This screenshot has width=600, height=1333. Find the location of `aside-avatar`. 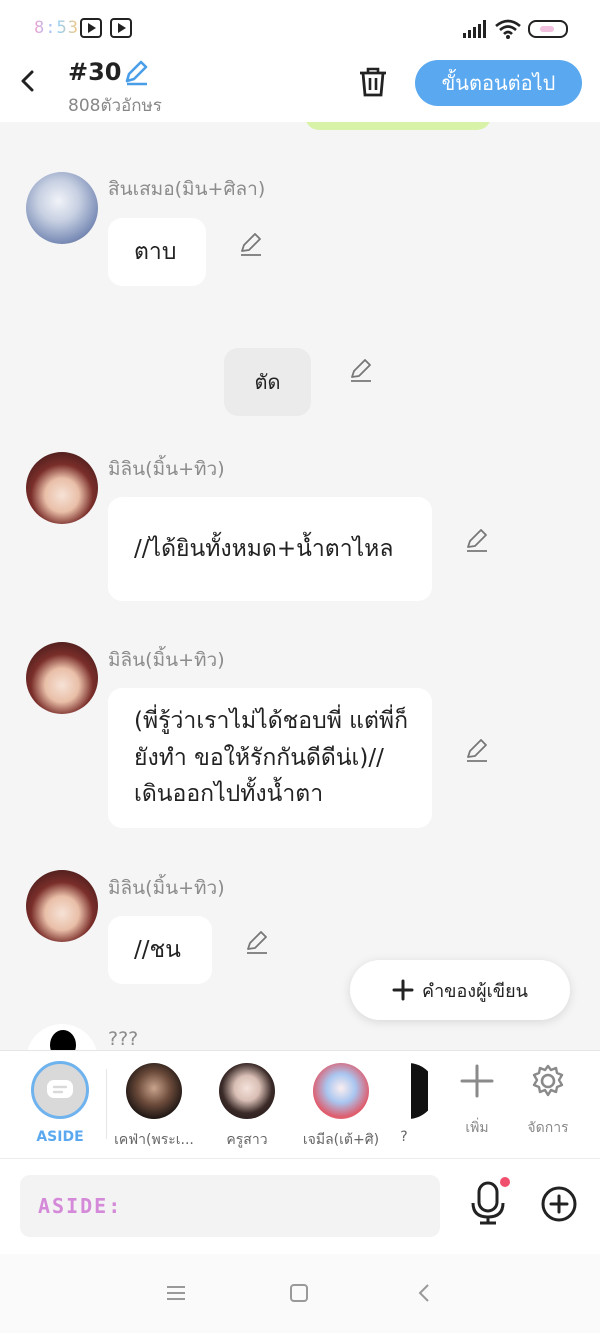

aside-avatar is located at coordinates (60, 1090).